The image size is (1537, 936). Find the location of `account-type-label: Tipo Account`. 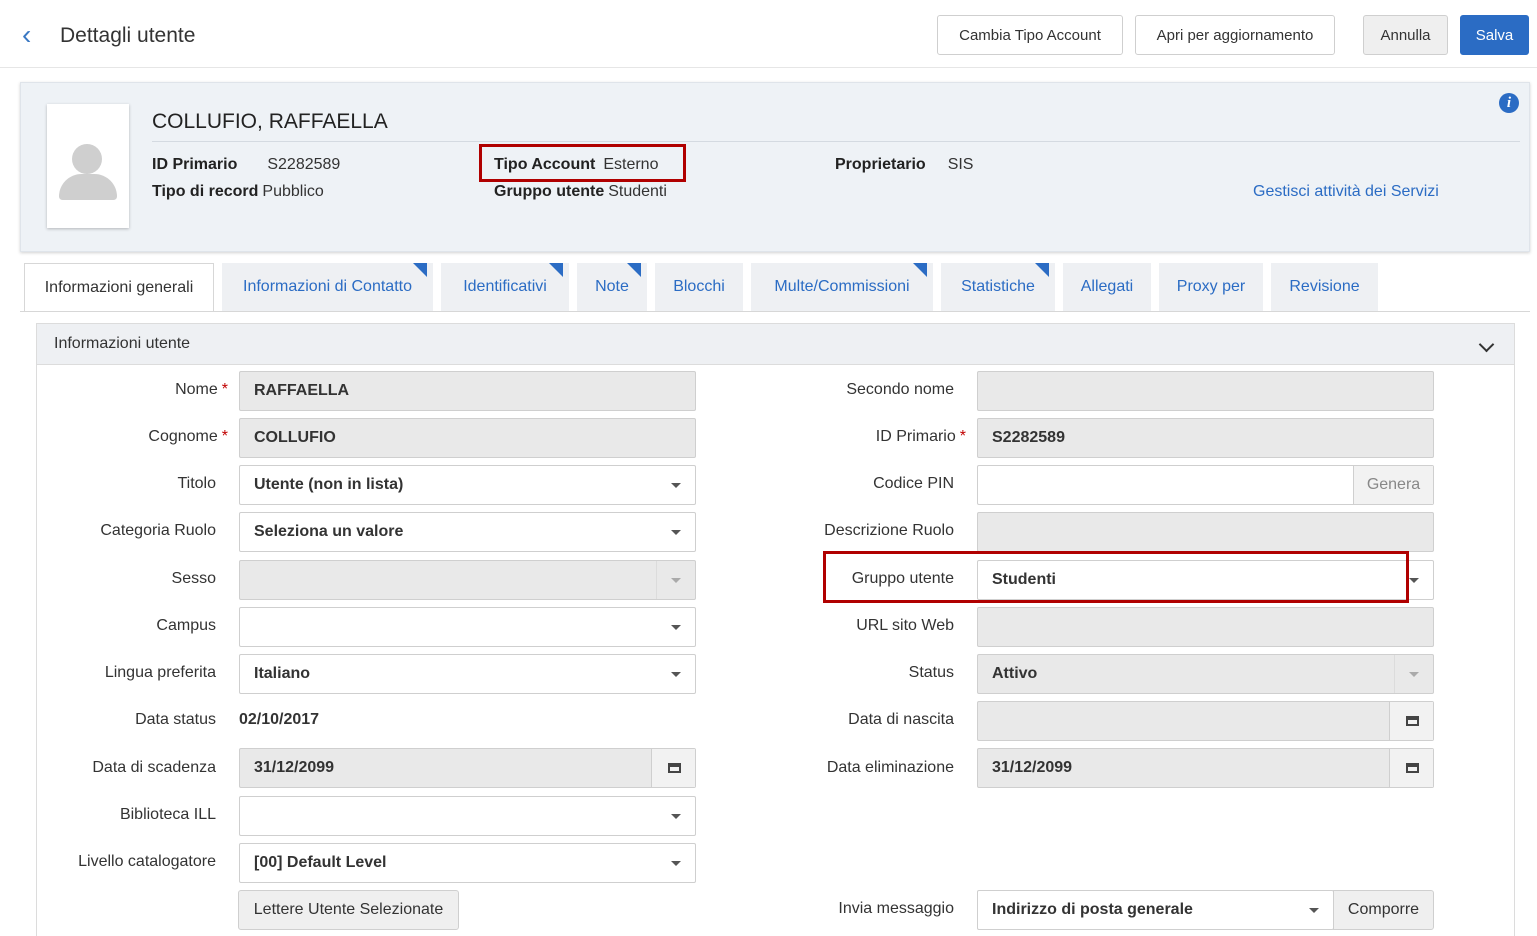

account-type-label: Tipo Account is located at coordinates (545, 164).